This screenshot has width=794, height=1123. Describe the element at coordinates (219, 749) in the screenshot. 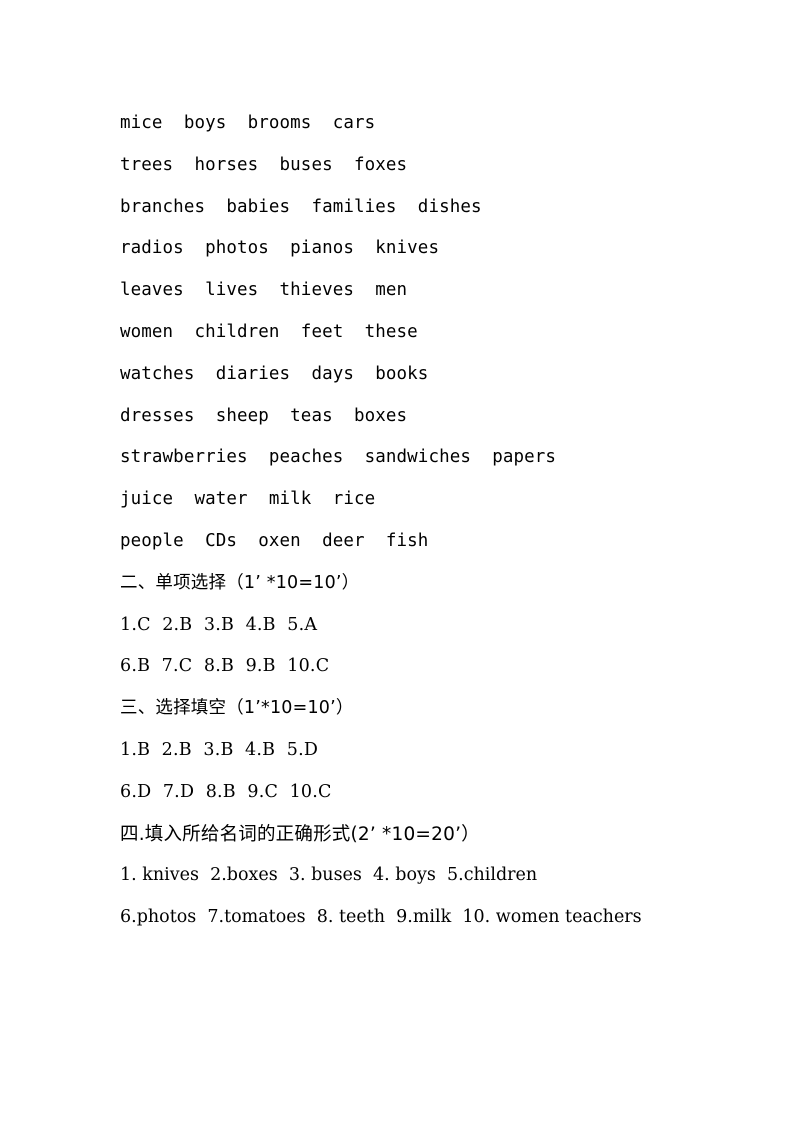

I see `section-3-answer-row: 1.B 2.B 3.B 4.B 5.D` at that location.